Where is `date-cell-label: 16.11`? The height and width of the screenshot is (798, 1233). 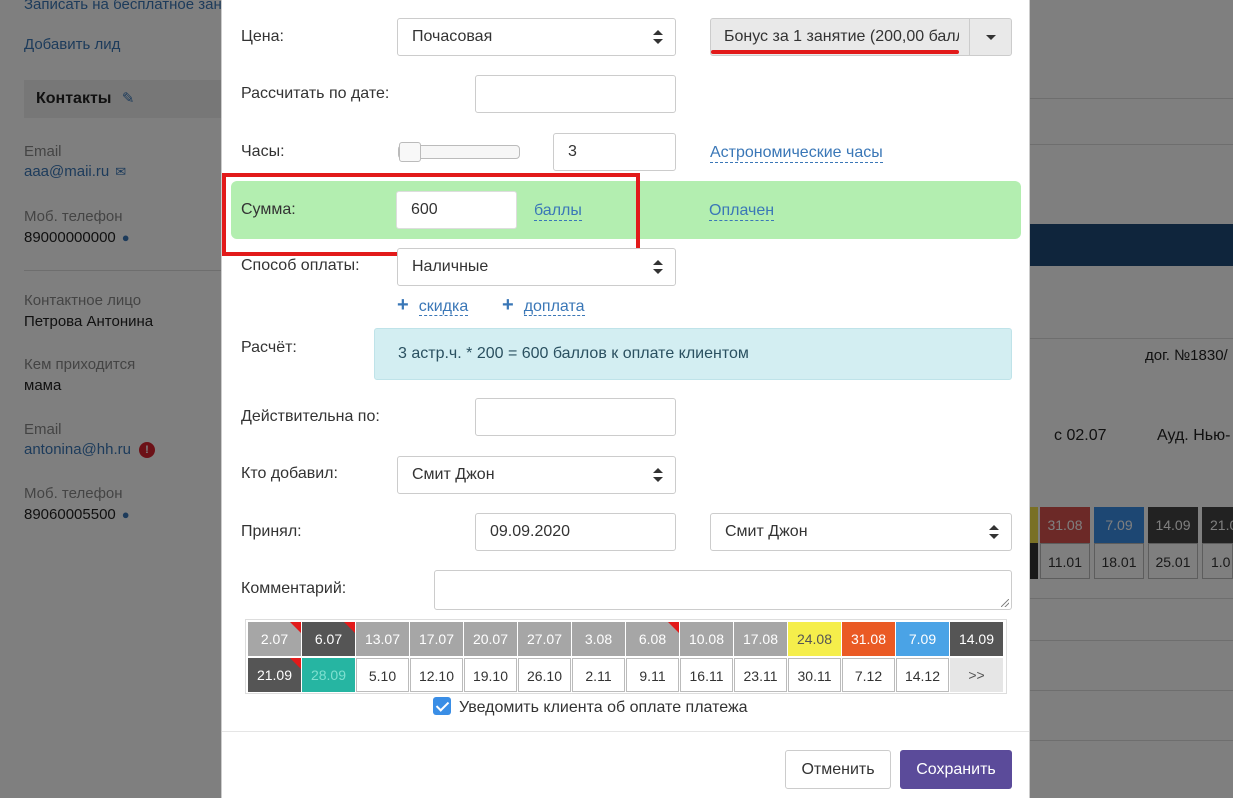
date-cell-label: 16.11 is located at coordinates (706, 676).